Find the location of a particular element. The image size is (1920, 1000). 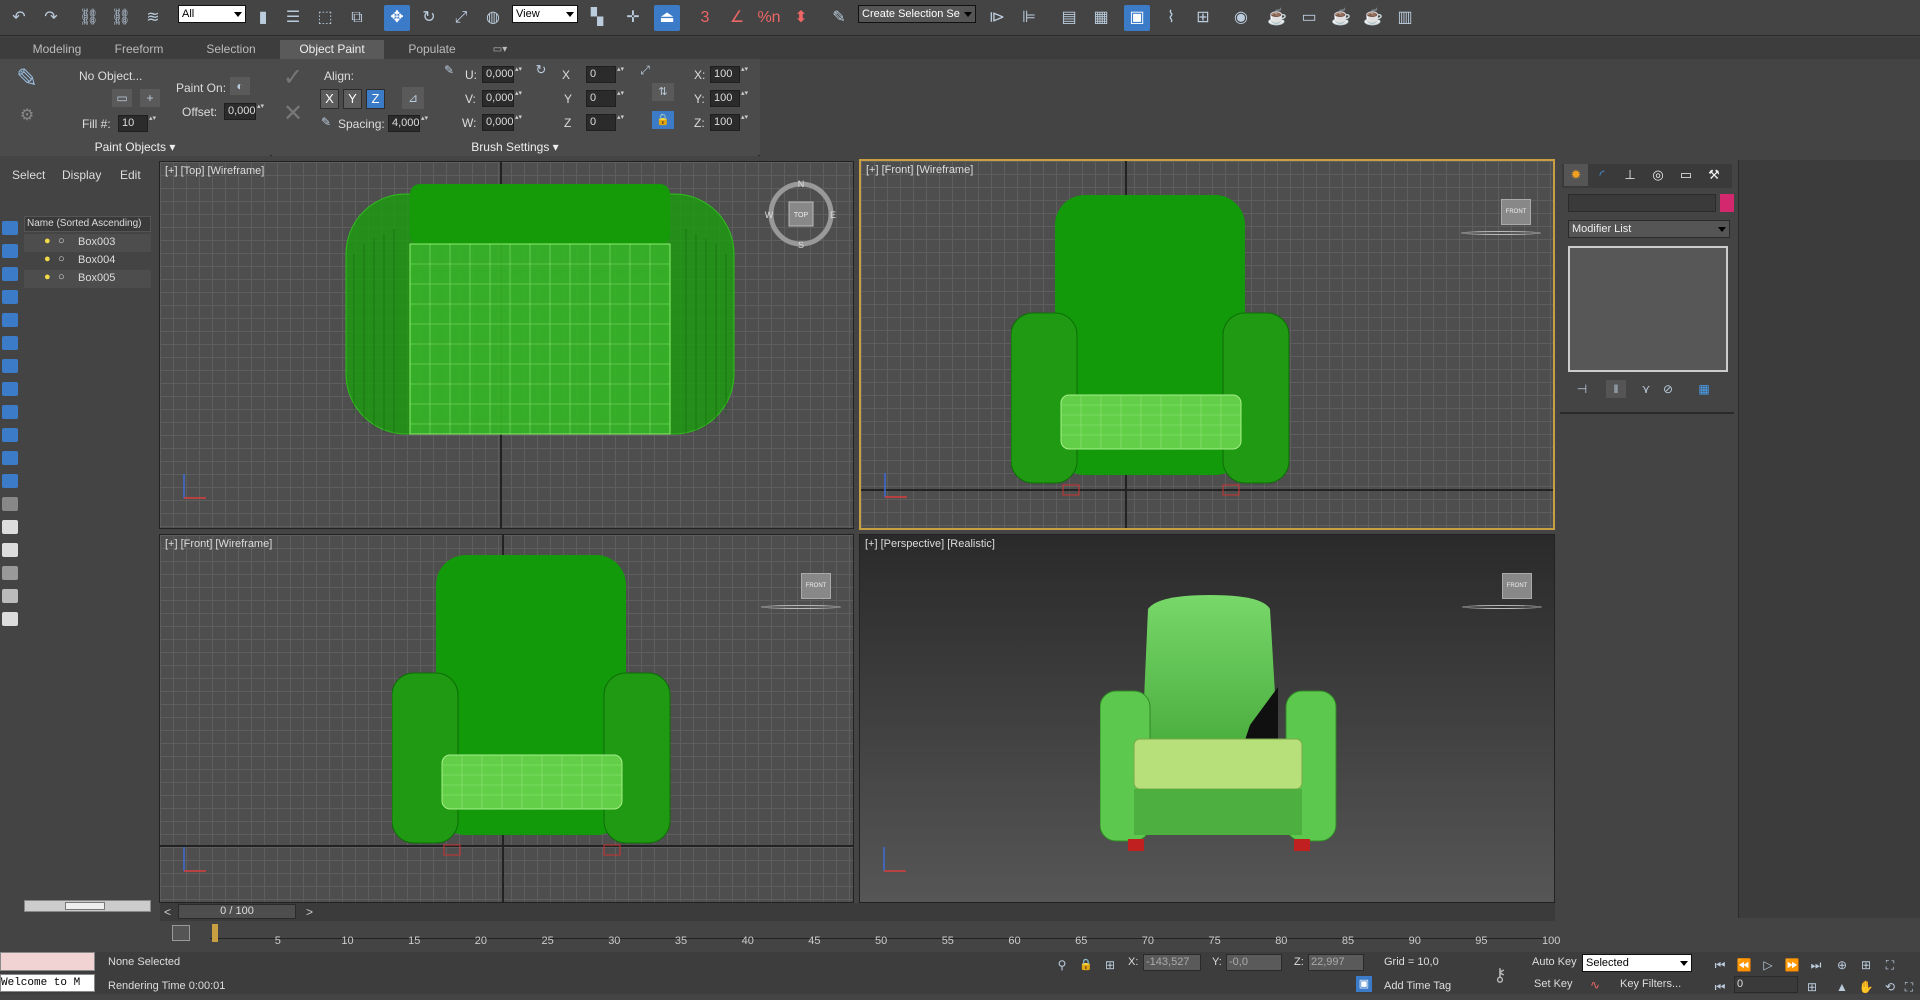

window-crossing-icon: ⧉ is located at coordinates (357, 18).